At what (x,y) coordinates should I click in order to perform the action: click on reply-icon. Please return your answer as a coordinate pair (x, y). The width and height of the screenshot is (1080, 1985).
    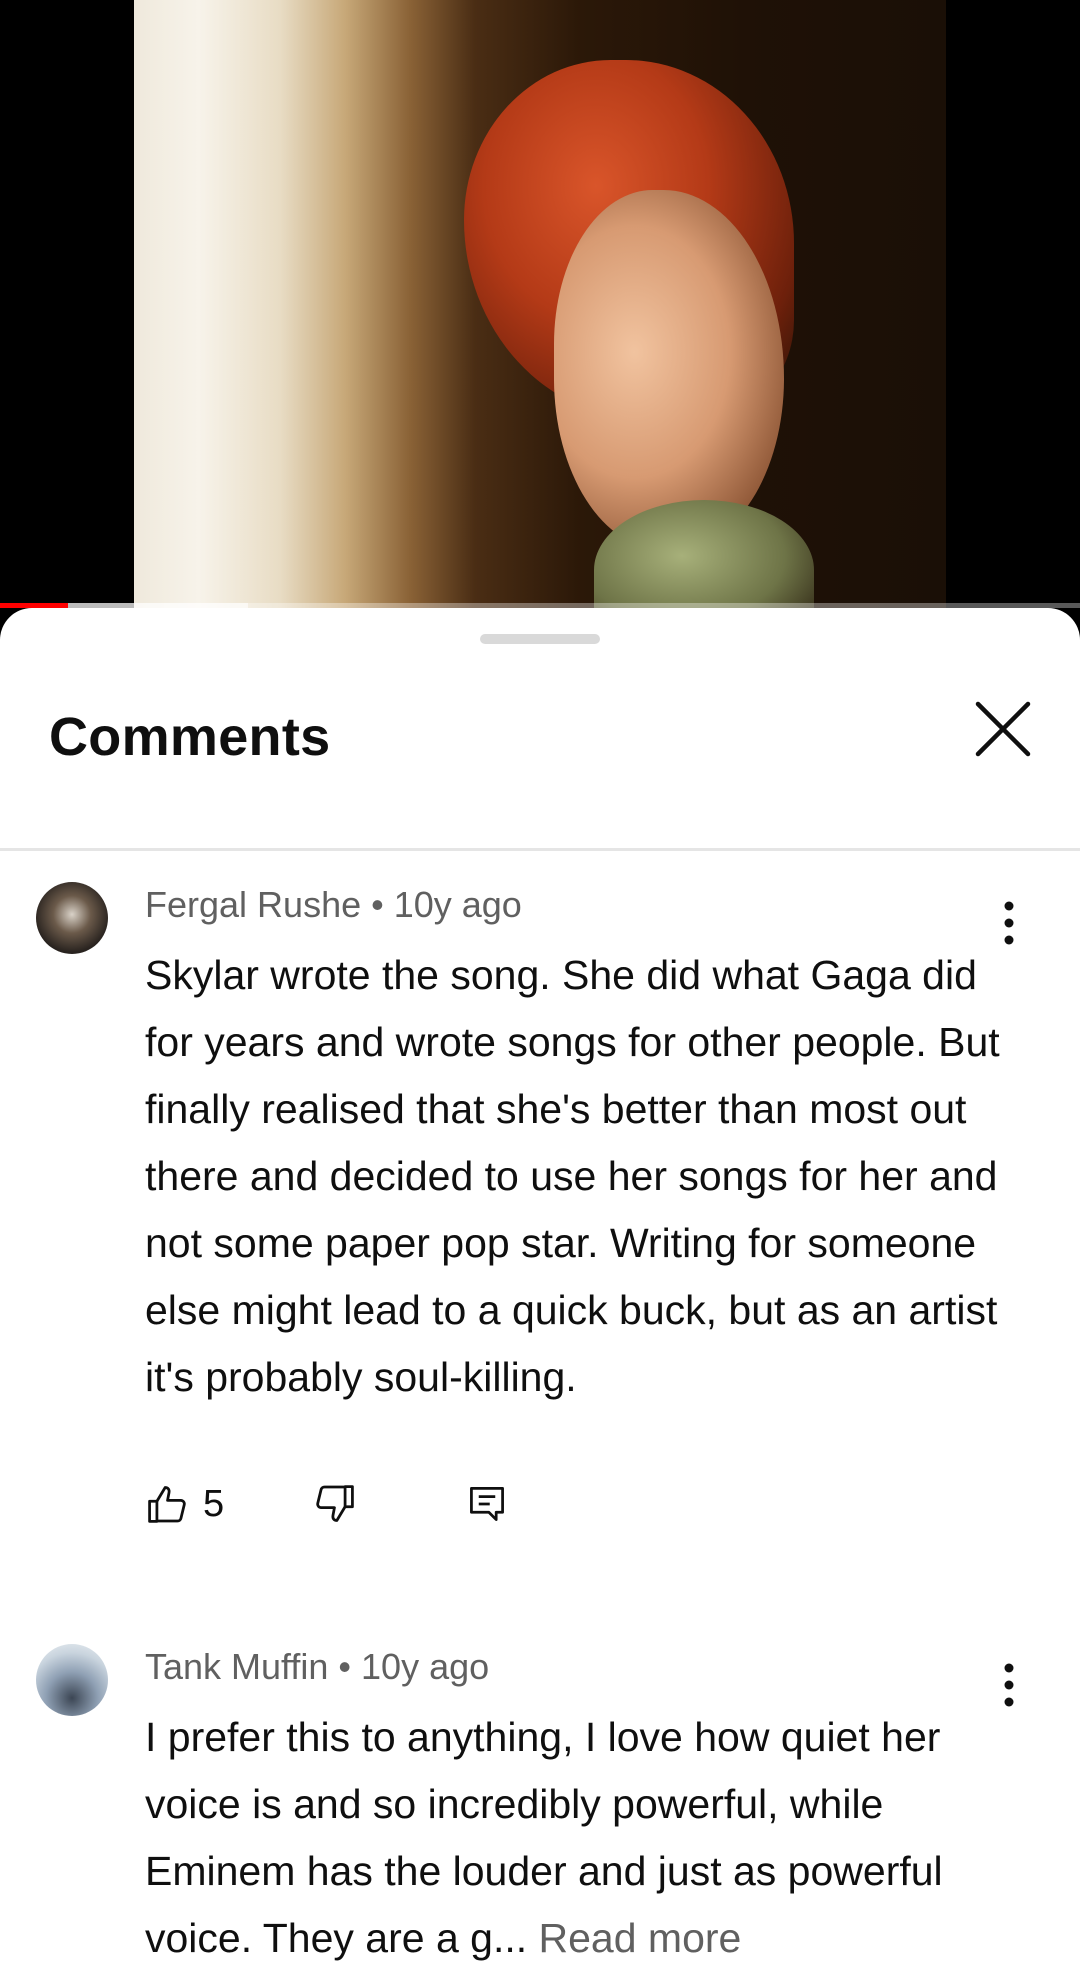
    Looking at the image, I should click on (487, 1504).